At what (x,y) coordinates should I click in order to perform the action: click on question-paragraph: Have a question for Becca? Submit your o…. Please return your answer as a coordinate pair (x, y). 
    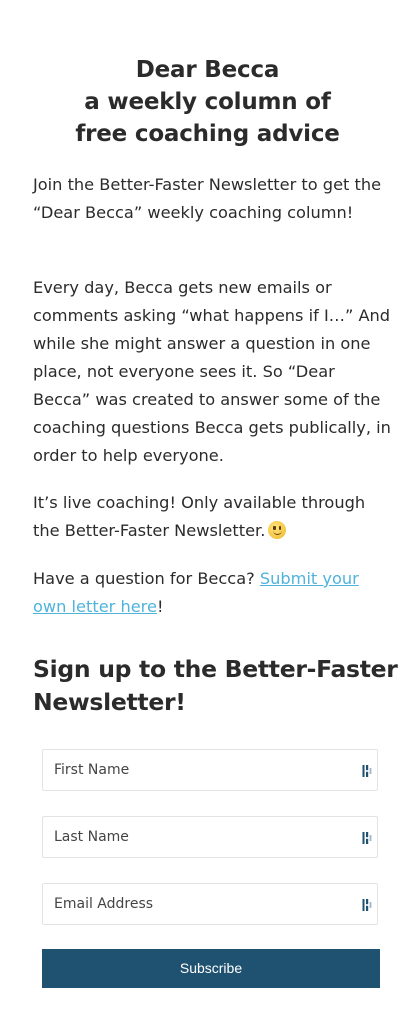
    Looking at the image, I should click on (213, 593).